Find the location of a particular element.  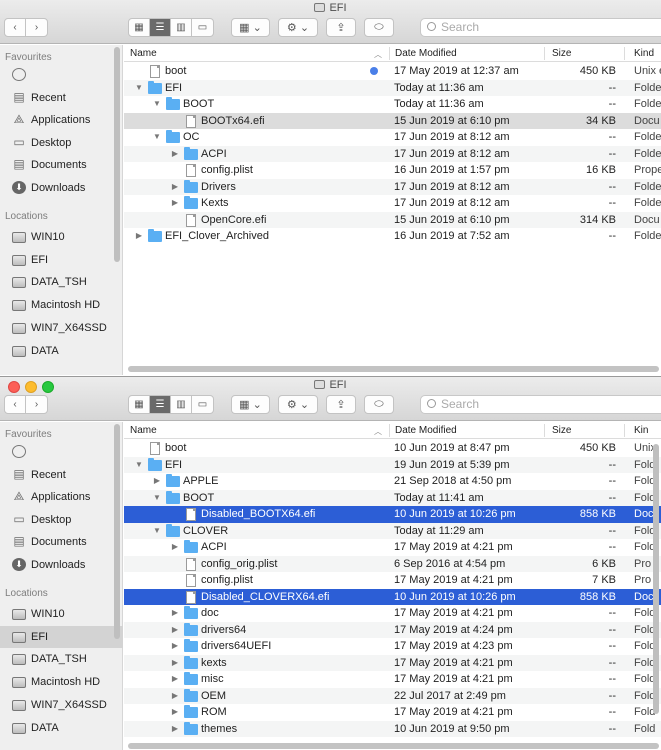

table-row: ▶ Drivers 17 Jun 2019 at 8:12 am -- Folde is located at coordinates (392, 187).